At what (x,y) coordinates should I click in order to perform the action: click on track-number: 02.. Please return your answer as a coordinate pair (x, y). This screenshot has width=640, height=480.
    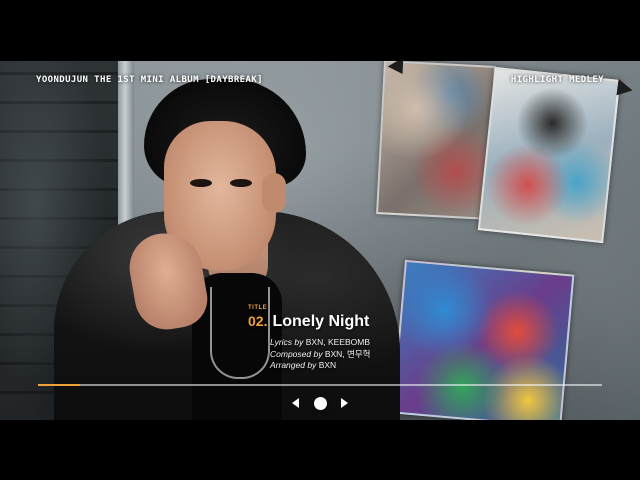
    Looking at the image, I should click on (258, 321).